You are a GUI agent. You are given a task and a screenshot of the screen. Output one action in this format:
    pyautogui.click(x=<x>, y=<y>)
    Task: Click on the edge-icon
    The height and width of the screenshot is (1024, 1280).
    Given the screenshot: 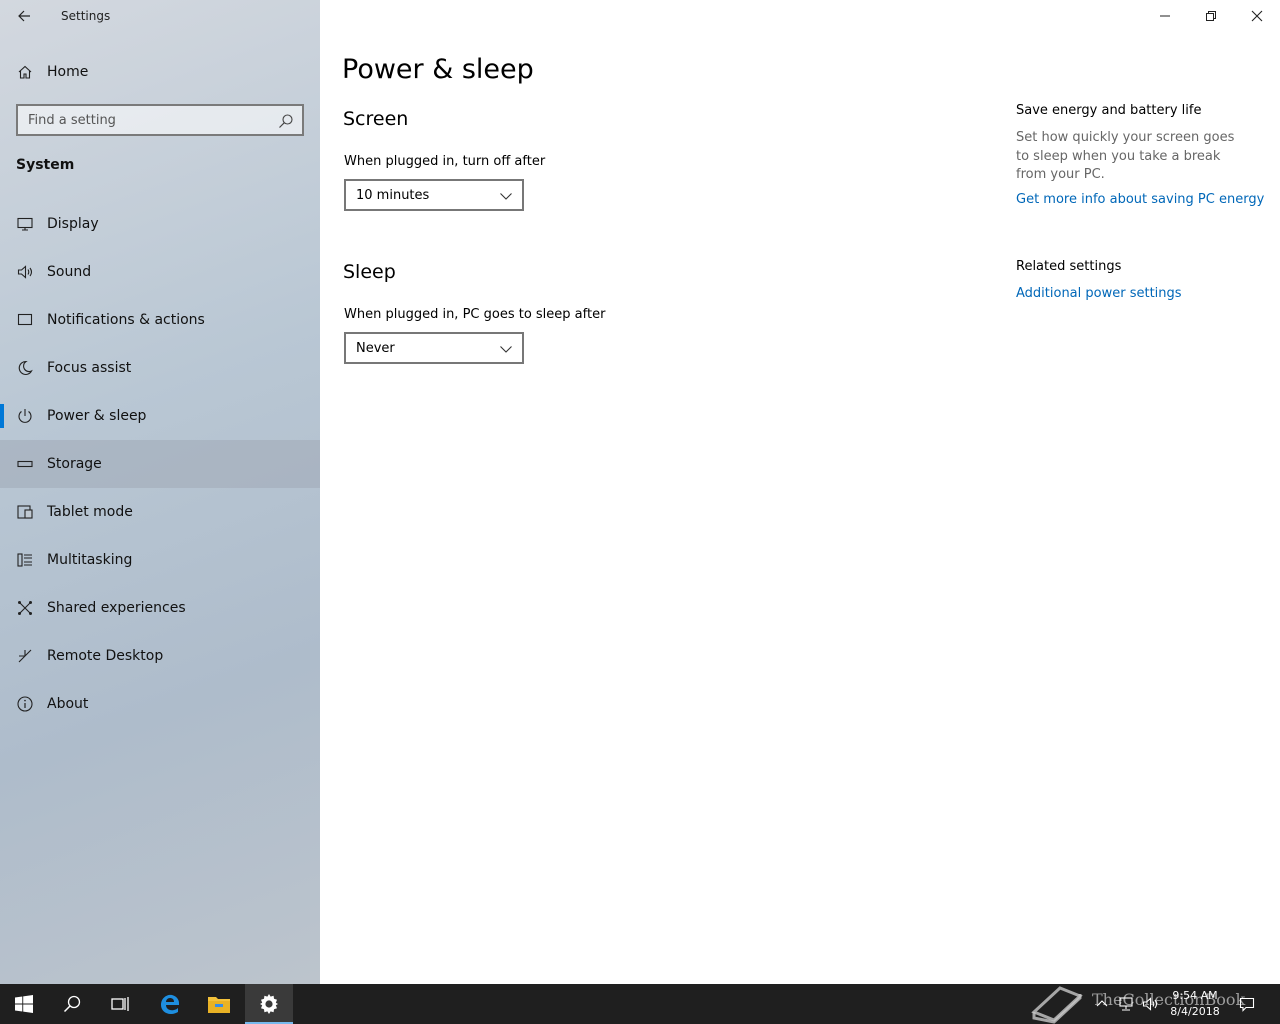 What is the action you would take?
    pyautogui.click(x=170, y=1004)
    